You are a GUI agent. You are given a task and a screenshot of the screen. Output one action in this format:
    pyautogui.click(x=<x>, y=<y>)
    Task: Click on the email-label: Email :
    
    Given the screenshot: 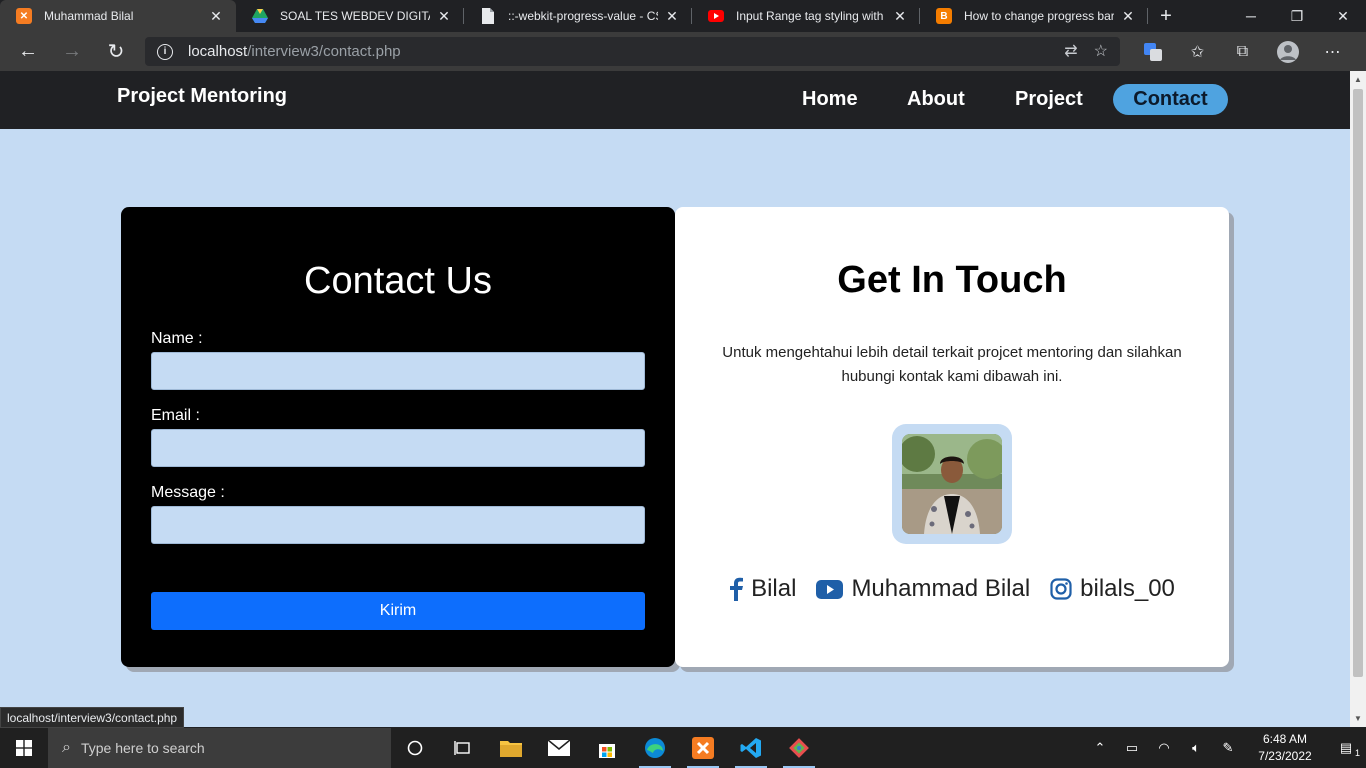 What is the action you would take?
    pyautogui.click(x=175, y=415)
    